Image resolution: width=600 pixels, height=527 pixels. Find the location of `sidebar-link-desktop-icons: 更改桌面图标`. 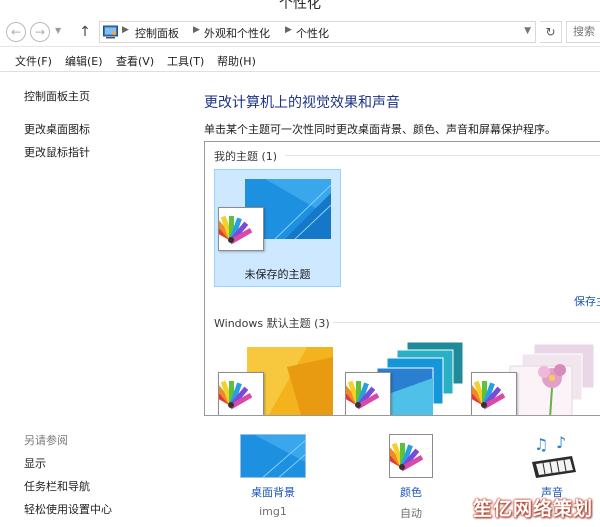

sidebar-link-desktop-icons: 更改桌面图标 is located at coordinates (57, 129).